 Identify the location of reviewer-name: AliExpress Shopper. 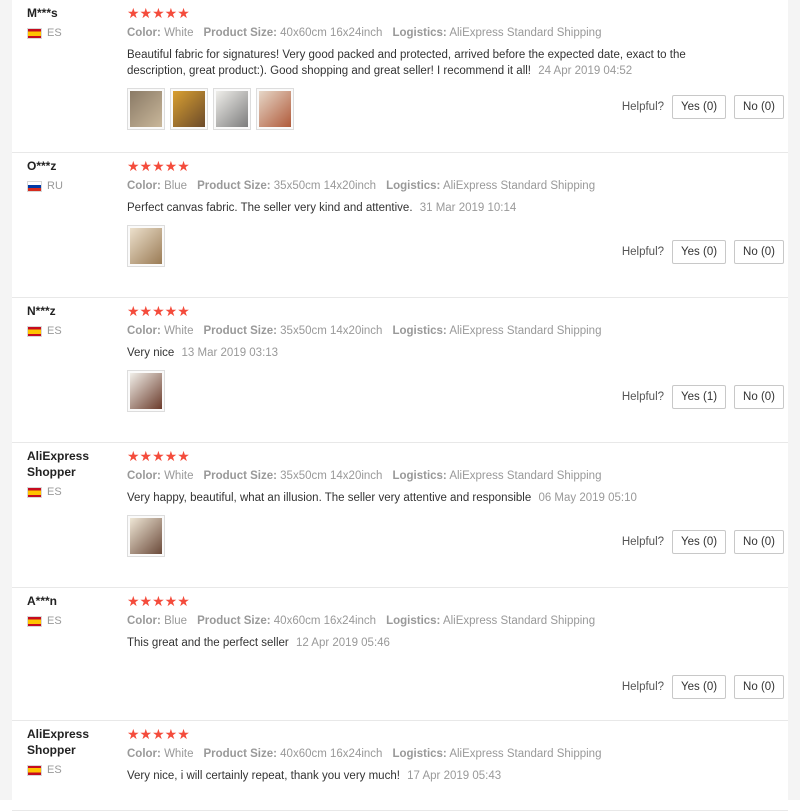
(58, 742).